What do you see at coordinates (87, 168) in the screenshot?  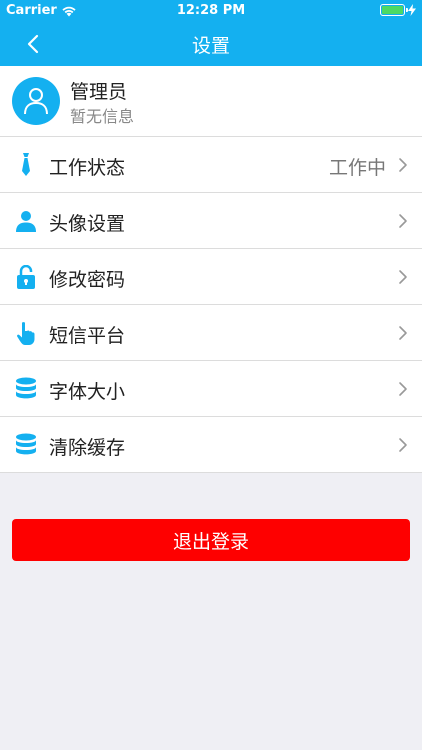 I see `menu-item-label: 工作状态` at bounding box center [87, 168].